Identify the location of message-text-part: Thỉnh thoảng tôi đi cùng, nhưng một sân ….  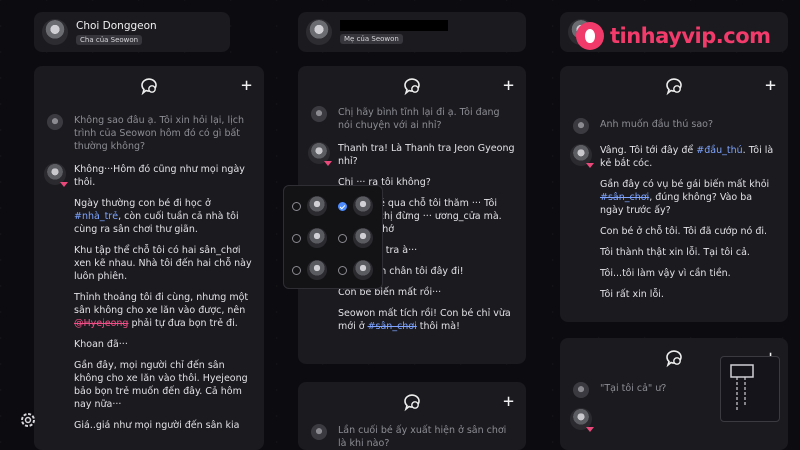
(161, 304).